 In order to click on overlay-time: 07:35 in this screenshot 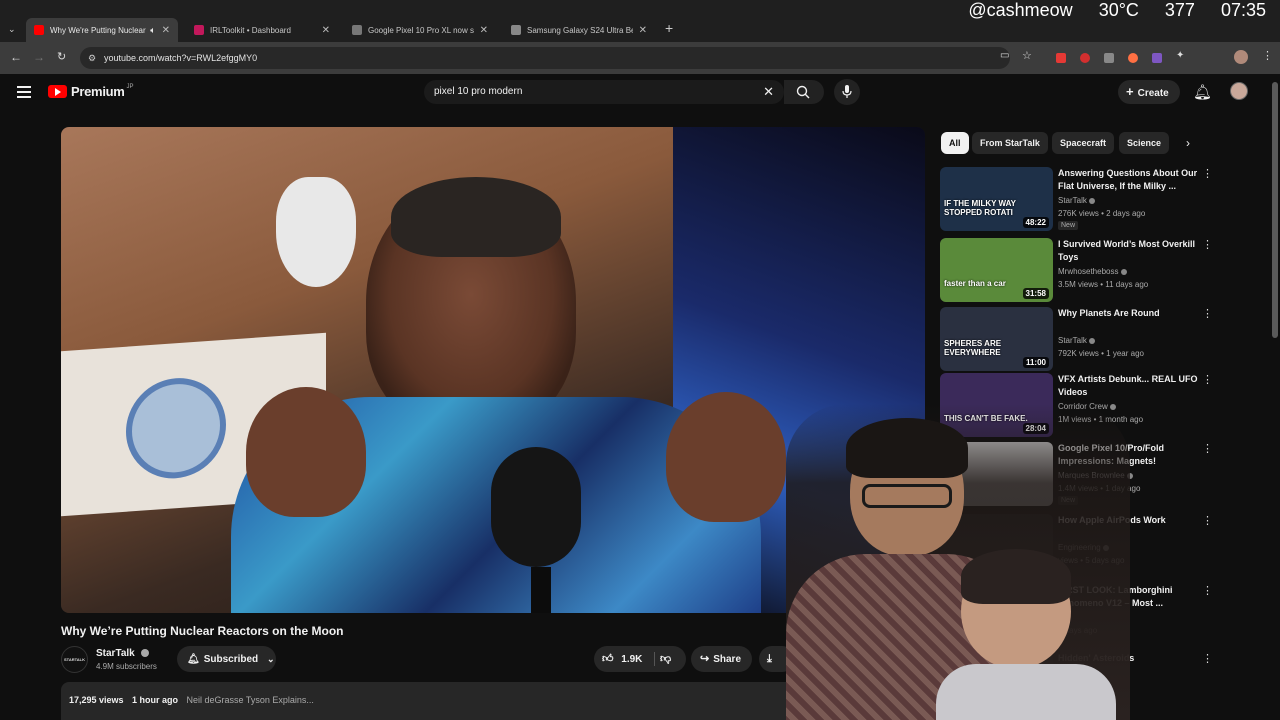, I will do `click(1243, 10)`.